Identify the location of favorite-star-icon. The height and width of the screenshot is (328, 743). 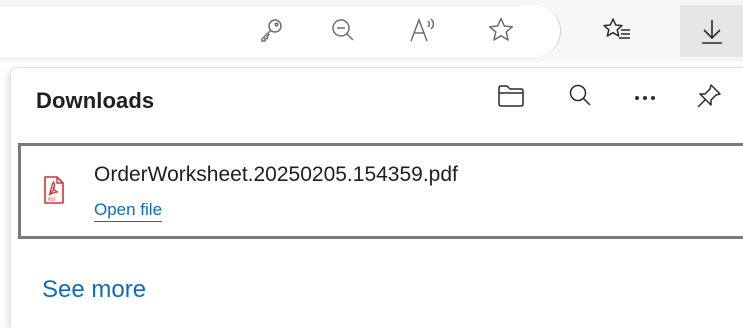
(501, 30).